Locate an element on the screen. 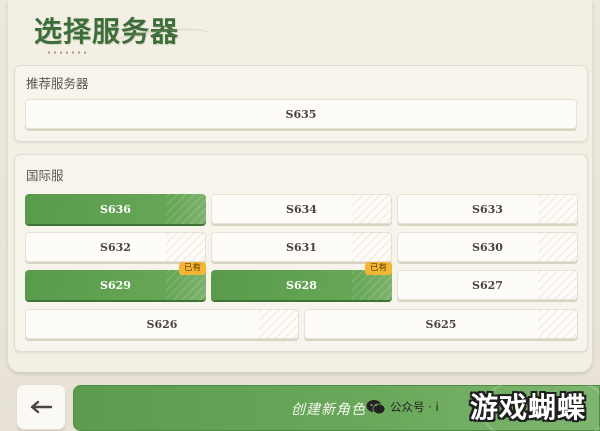 The height and width of the screenshot is (431, 600). server-name: S628 is located at coordinates (301, 285).